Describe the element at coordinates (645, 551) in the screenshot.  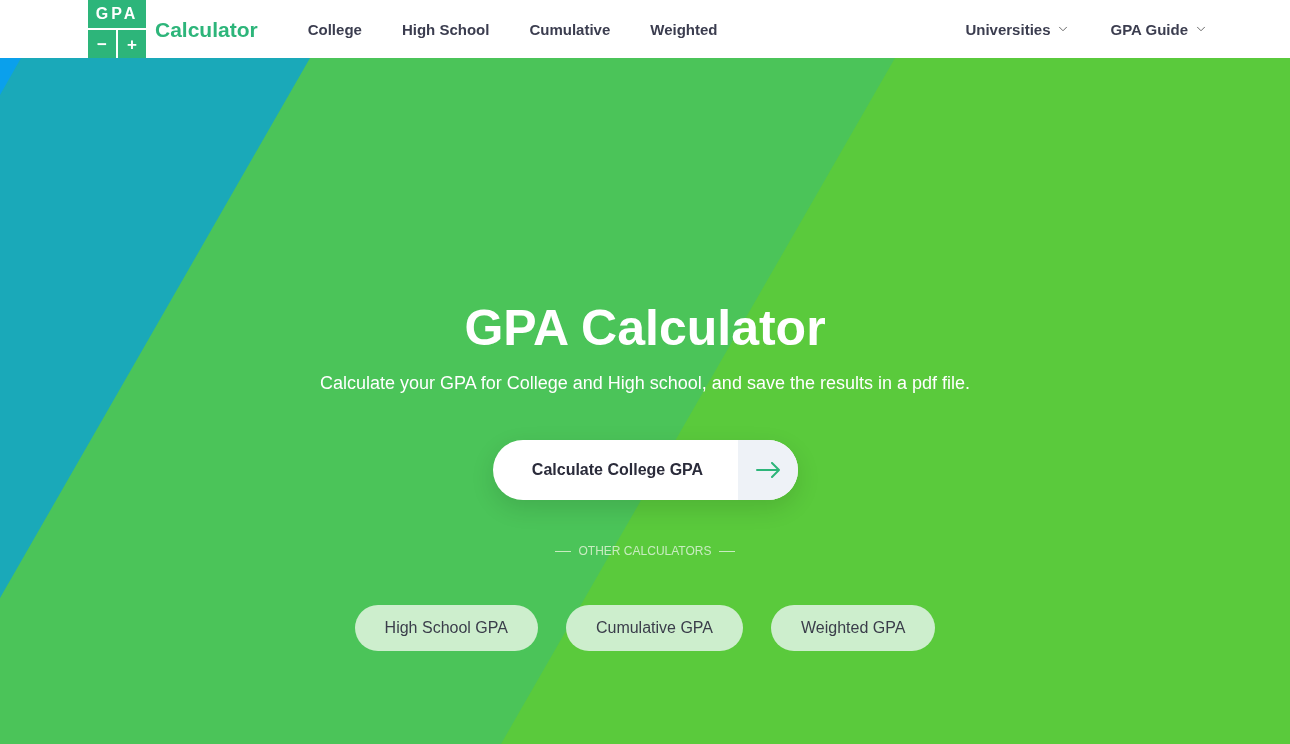
I see `section-label: OTHER CALCULATORS` at that location.